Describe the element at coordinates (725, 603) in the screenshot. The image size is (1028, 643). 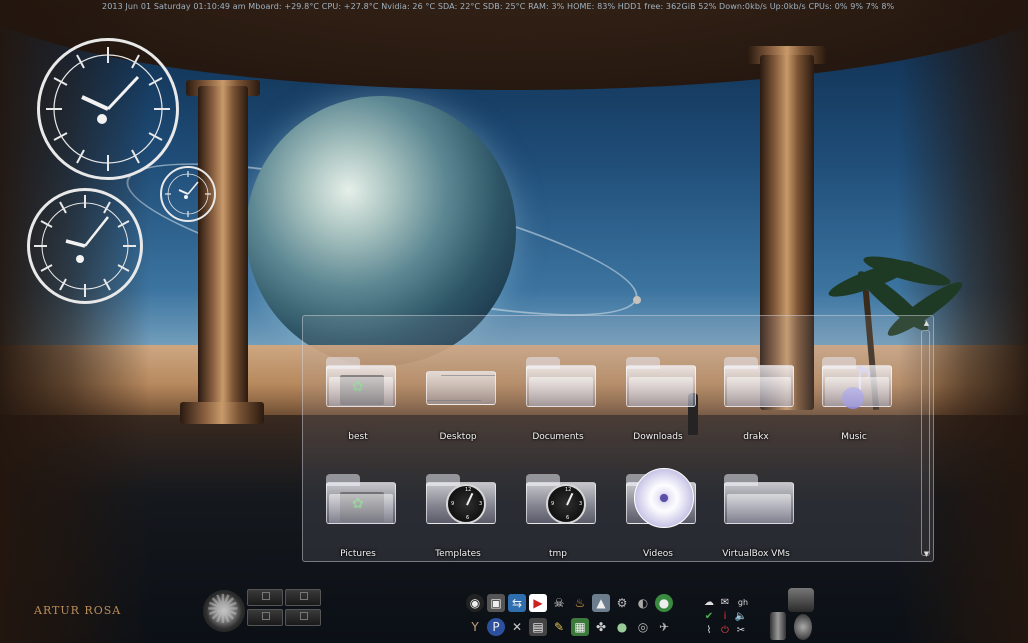
I see `mail-icon: ✉` at that location.